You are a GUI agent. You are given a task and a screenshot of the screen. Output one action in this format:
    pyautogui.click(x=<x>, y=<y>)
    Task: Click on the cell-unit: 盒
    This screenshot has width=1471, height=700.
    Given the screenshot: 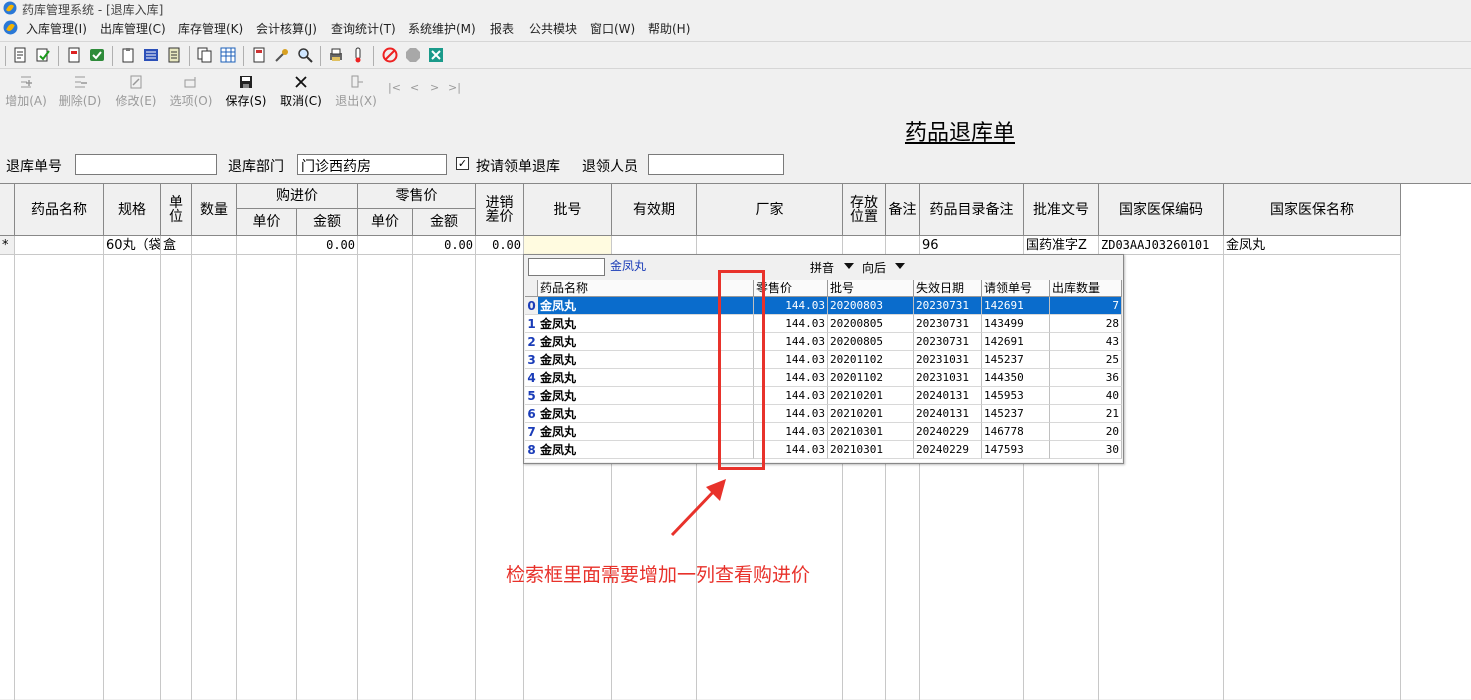 What is the action you would take?
    pyautogui.click(x=176, y=245)
    